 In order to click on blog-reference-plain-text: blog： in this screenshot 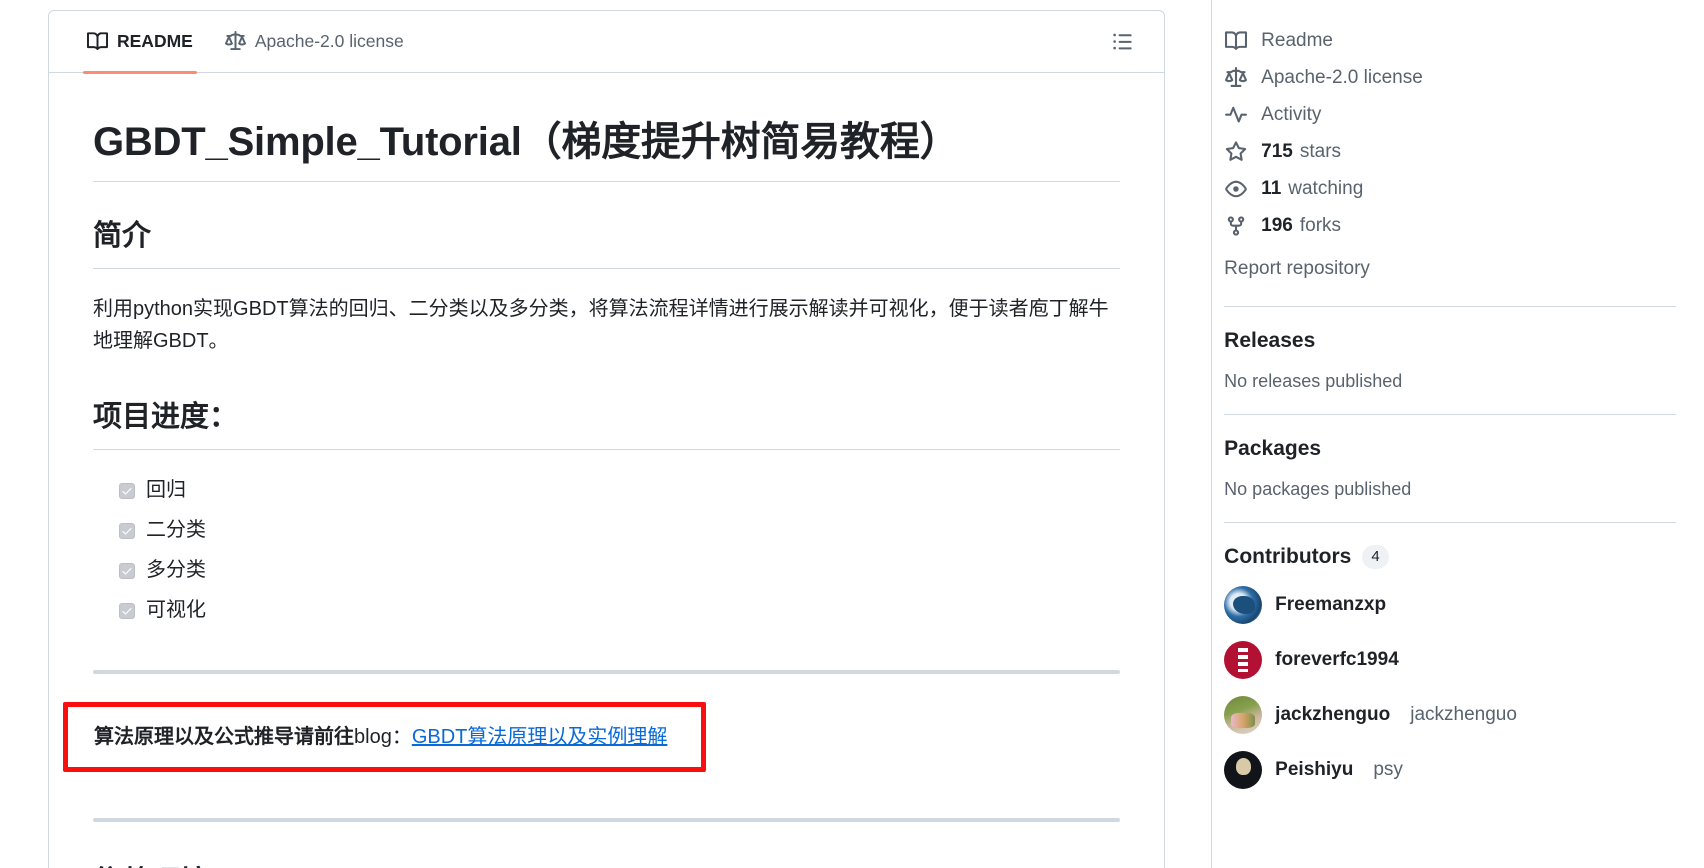, I will do `click(383, 737)`.